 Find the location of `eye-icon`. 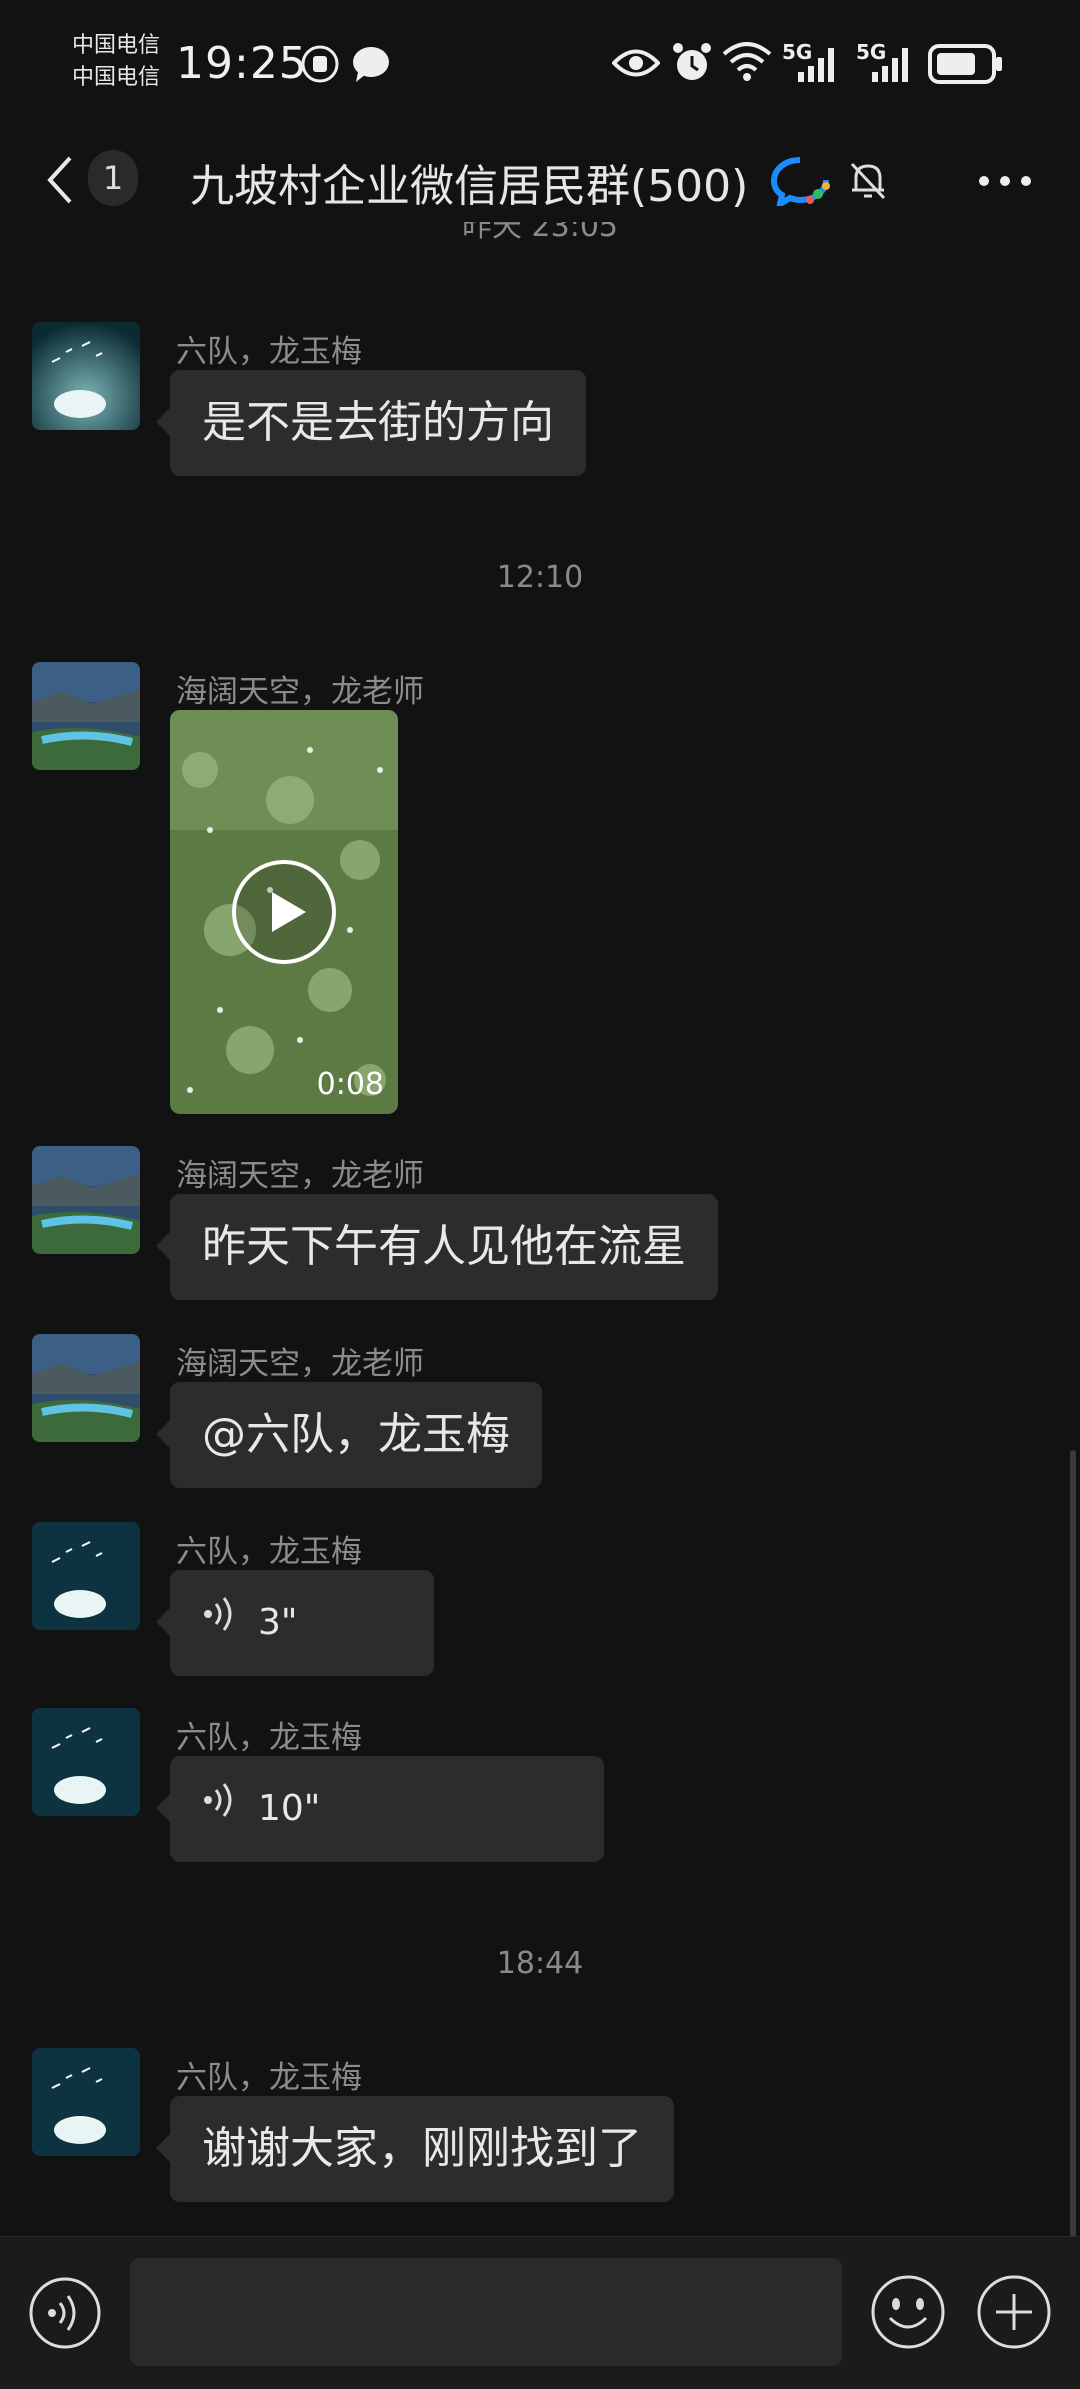

eye-icon is located at coordinates (636, 65).